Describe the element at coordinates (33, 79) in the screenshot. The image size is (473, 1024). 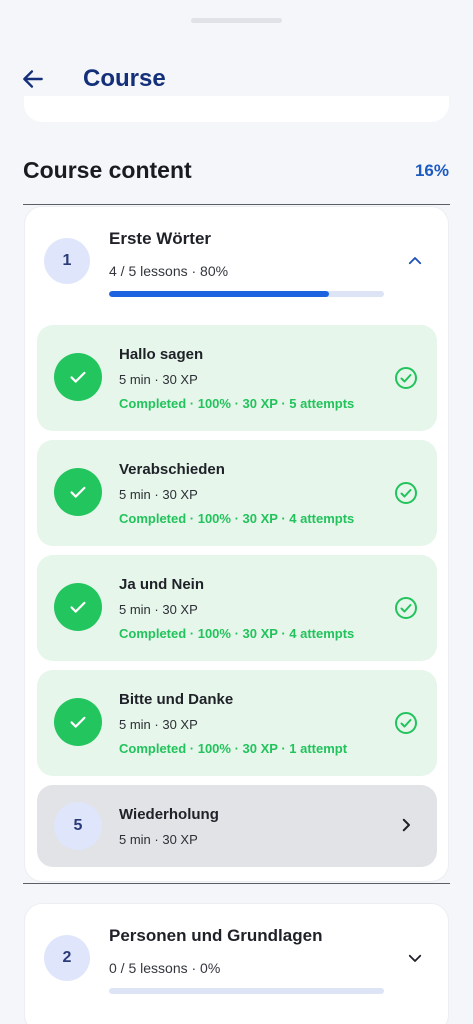
I see `back-arrow-icon` at that location.